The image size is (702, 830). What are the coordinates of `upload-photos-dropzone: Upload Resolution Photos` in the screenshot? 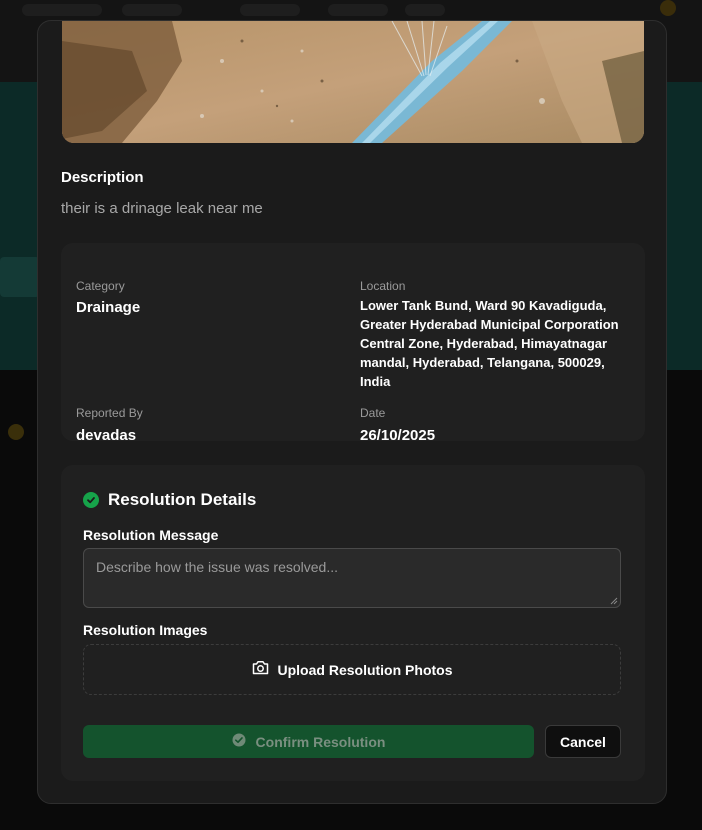 It's located at (352, 669).